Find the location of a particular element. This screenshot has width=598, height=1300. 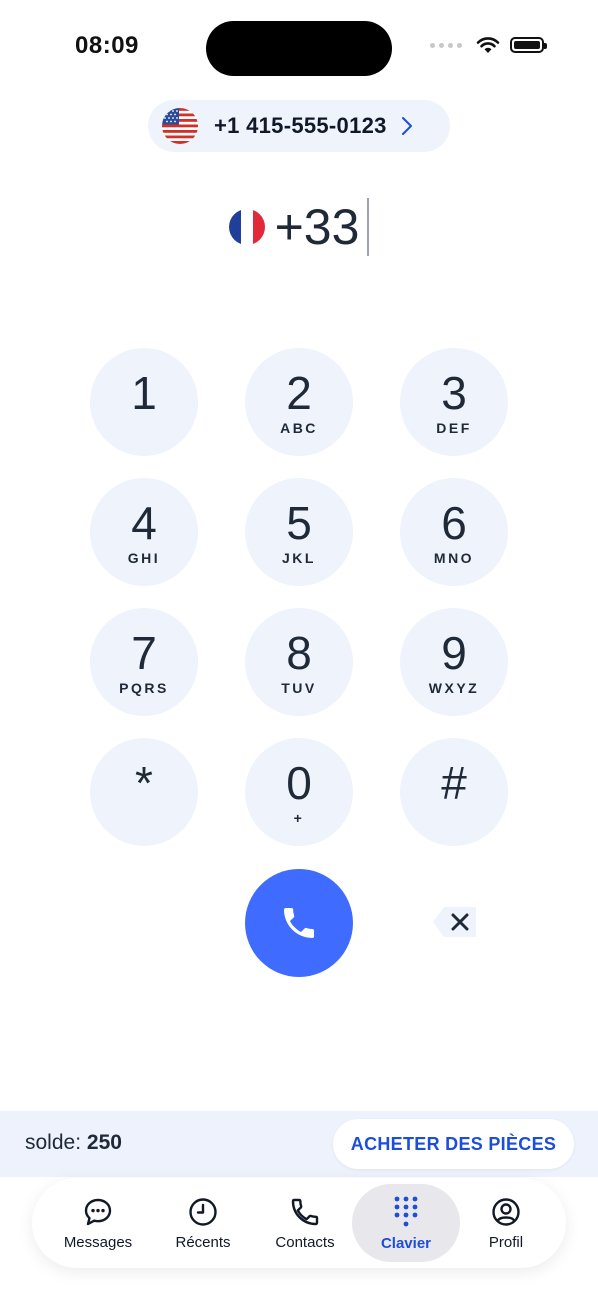

dial-display: +33 is located at coordinates (299, 227).